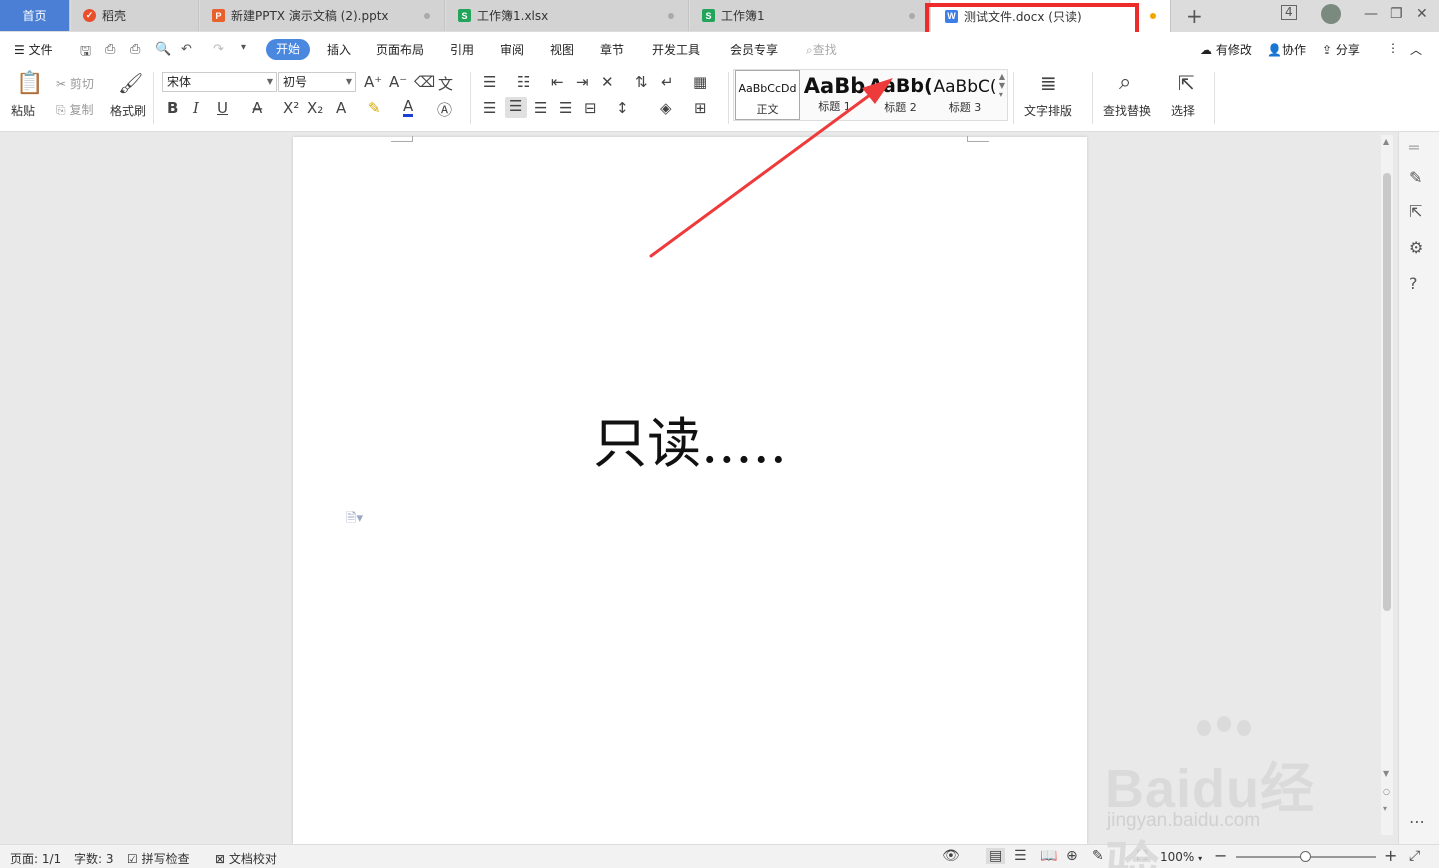  Describe the element at coordinates (408, 108) in the screenshot. I see `font-color-icon: A` at that location.